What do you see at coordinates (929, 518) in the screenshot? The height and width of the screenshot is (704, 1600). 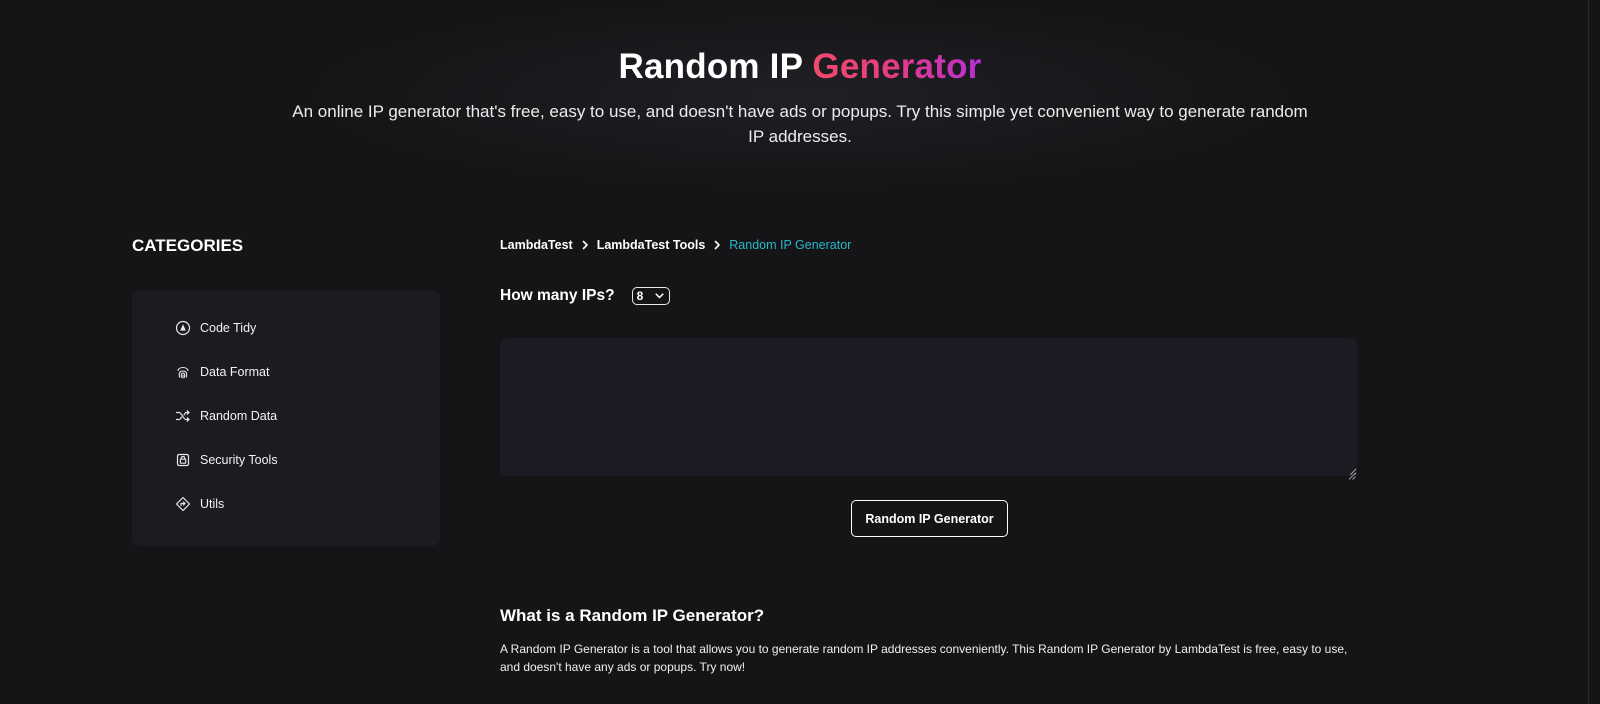 I see `generate-button: Random IP Generator` at bounding box center [929, 518].